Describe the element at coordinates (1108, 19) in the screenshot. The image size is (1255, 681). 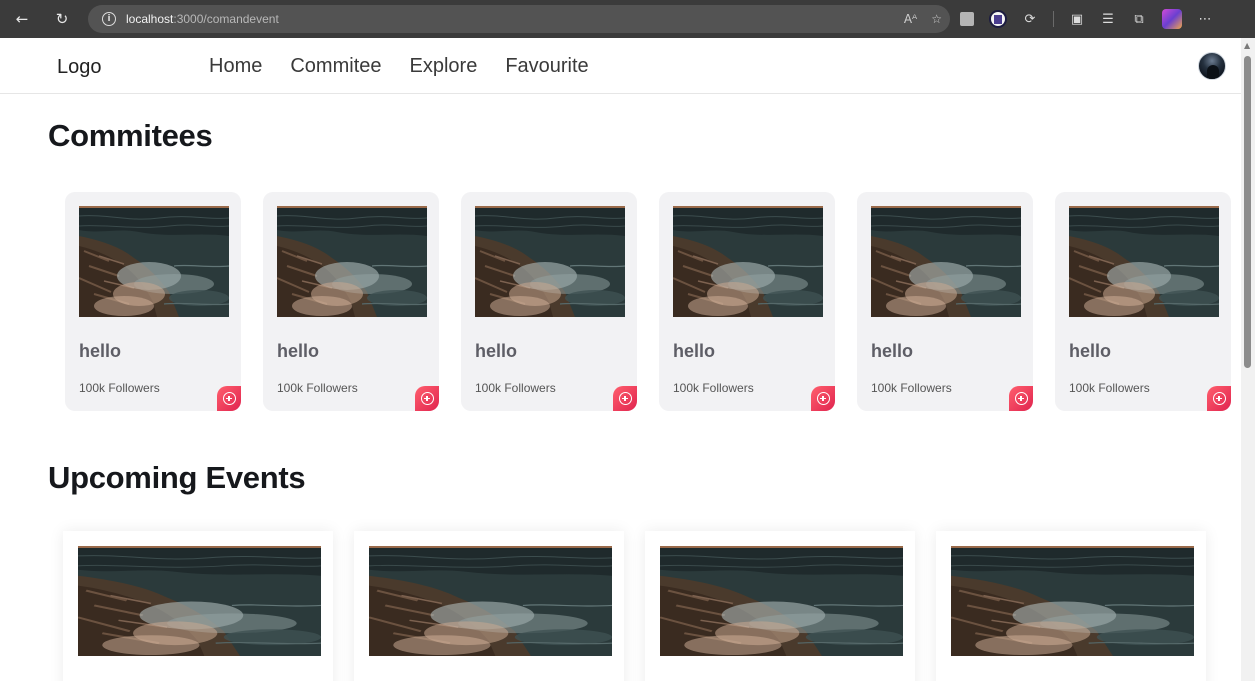
I see `favorites-list-icon: ☰` at that location.